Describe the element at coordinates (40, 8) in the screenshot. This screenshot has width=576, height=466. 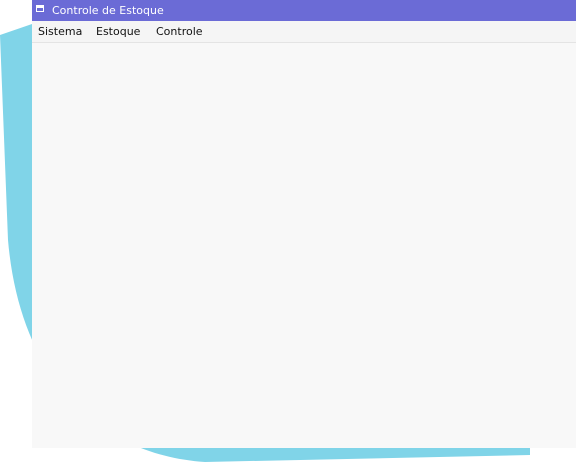
I see `app-window-icon` at that location.